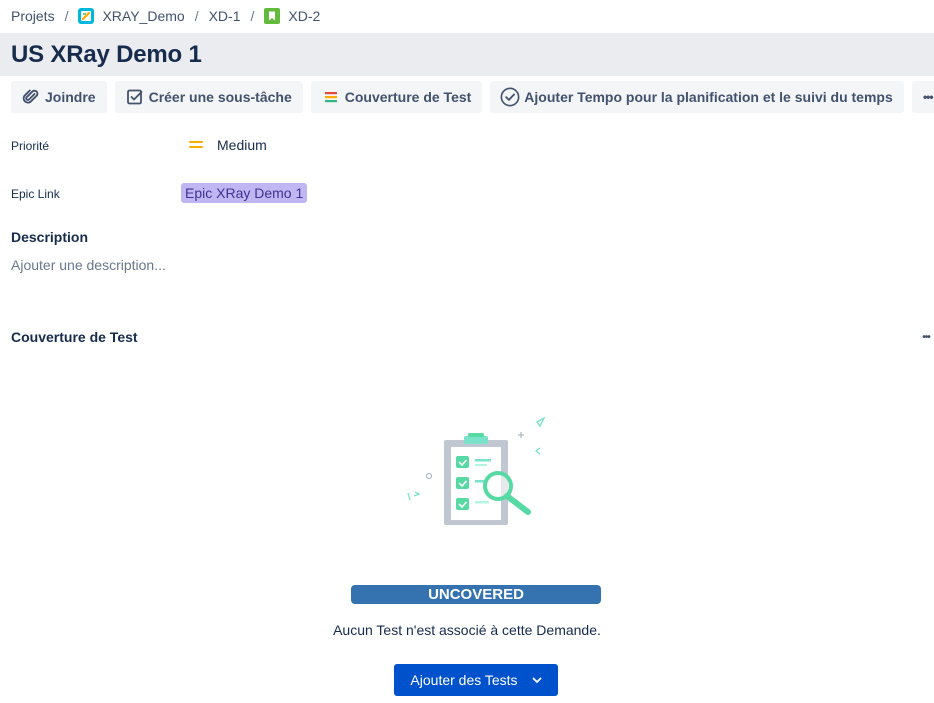  I want to click on priority-field: Medium, so click(227, 145).